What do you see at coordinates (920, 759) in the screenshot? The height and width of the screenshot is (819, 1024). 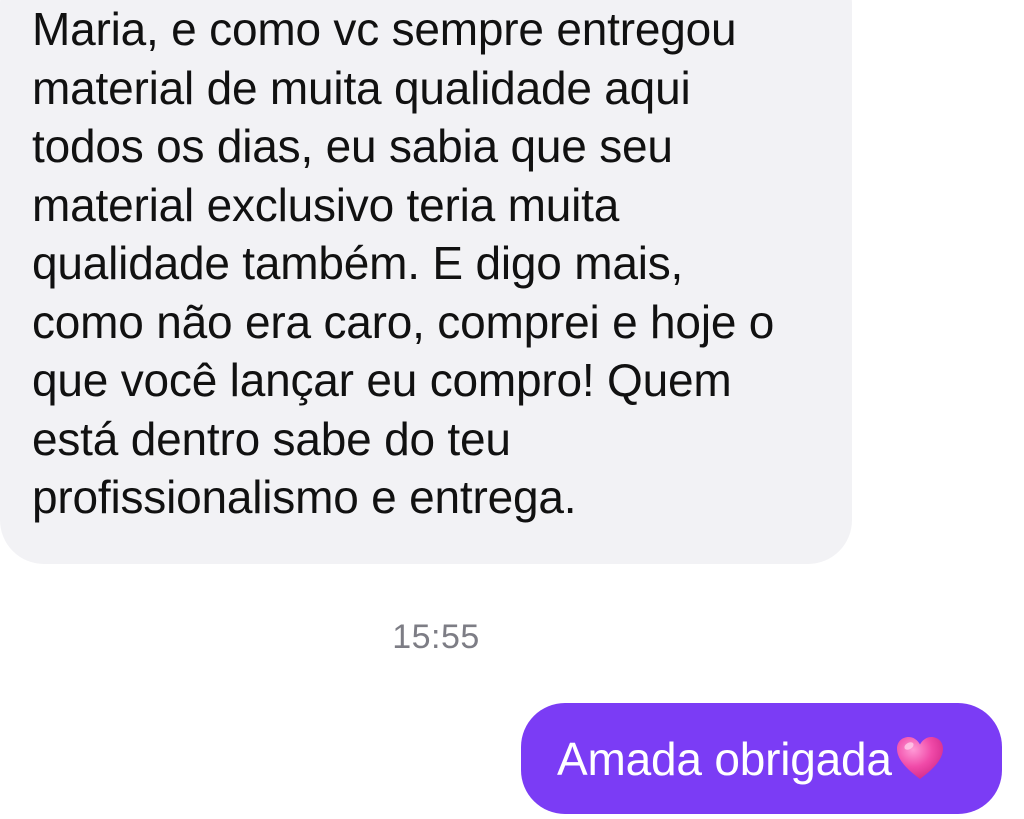 I see `pink-heart-icon` at bounding box center [920, 759].